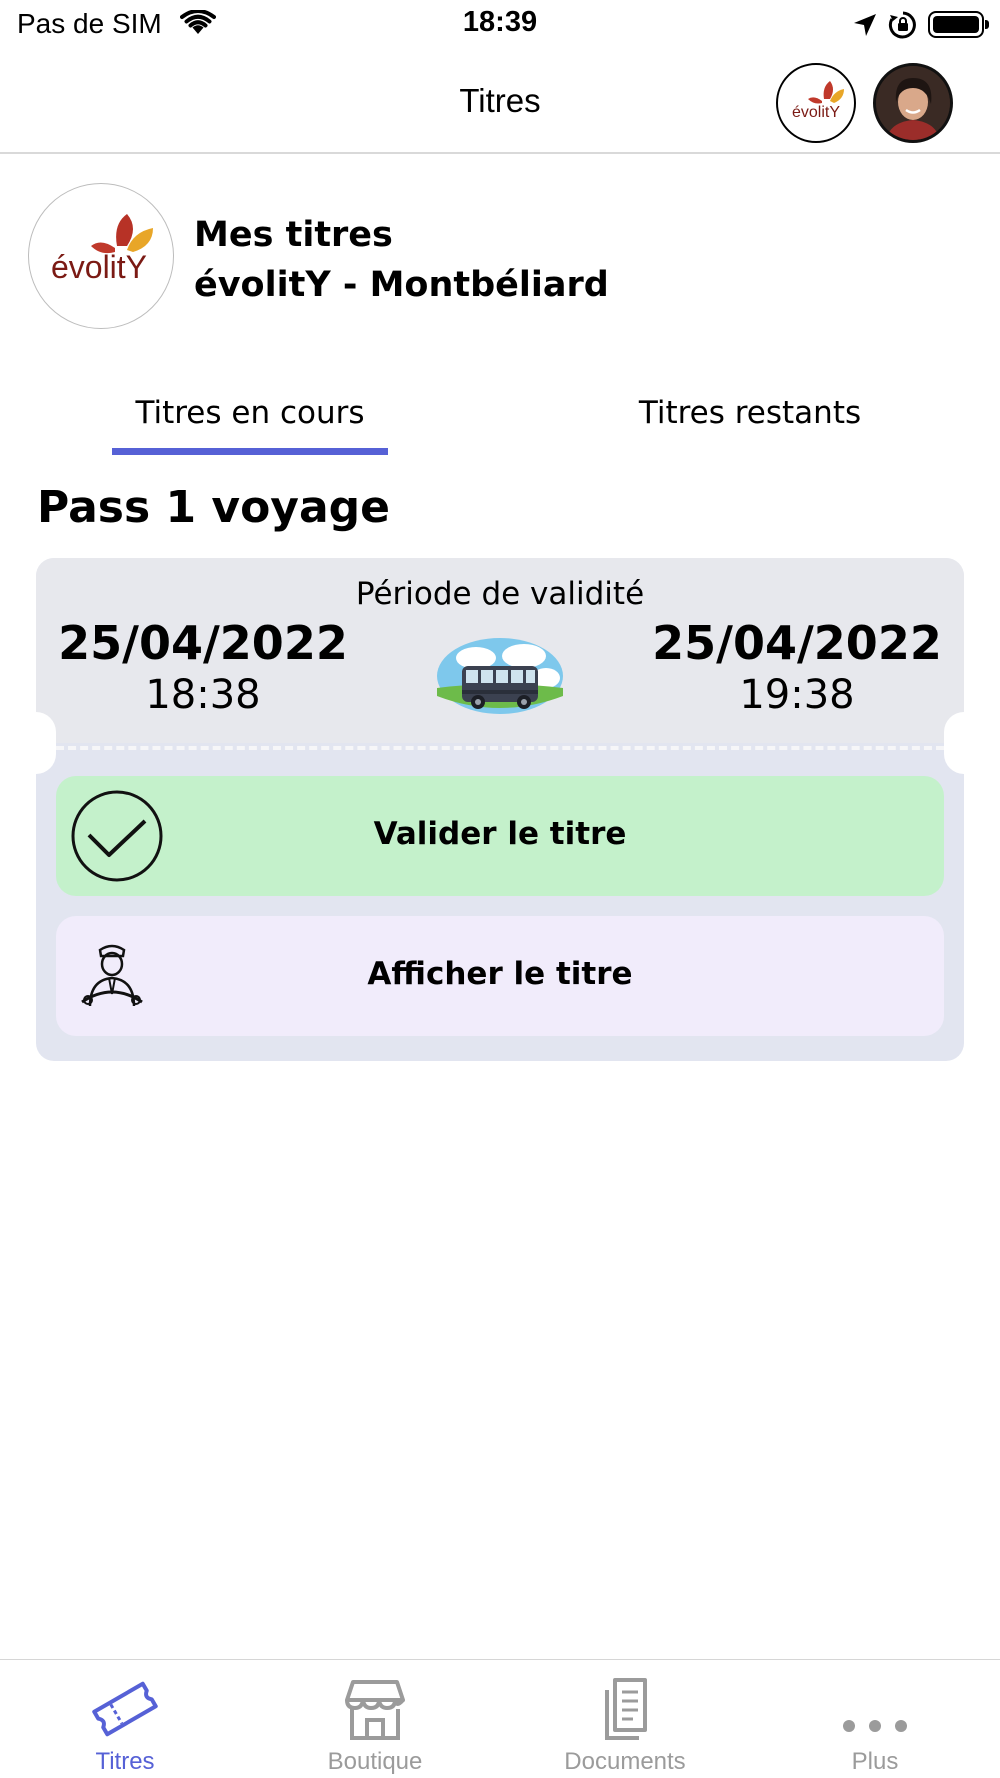 This screenshot has height=1778, width=1000. What do you see at coordinates (46, 743) in the screenshot?
I see `ticket-notch-left` at bounding box center [46, 743].